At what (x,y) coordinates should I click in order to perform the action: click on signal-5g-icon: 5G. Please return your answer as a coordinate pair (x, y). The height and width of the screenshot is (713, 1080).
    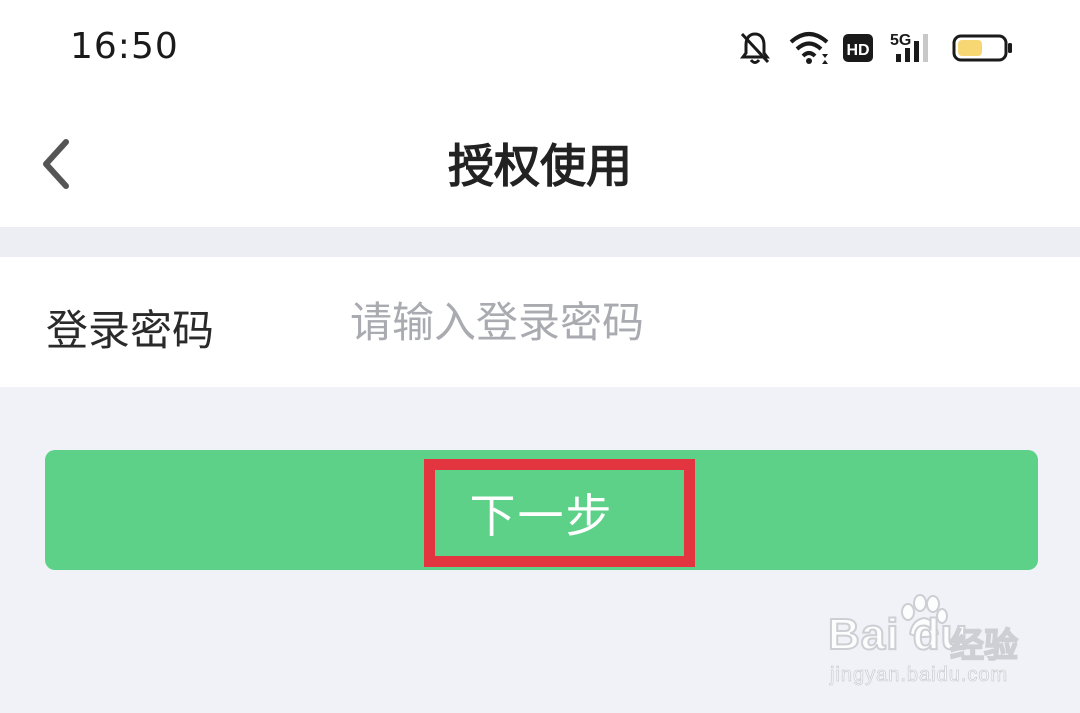
    Looking at the image, I should click on (909, 47).